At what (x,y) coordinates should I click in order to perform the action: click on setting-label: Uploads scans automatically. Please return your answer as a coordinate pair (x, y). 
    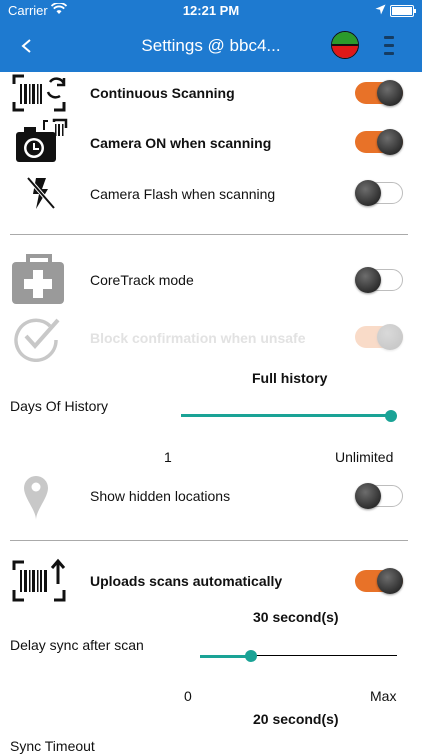
    Looking at the image, I should click on (186, 581).